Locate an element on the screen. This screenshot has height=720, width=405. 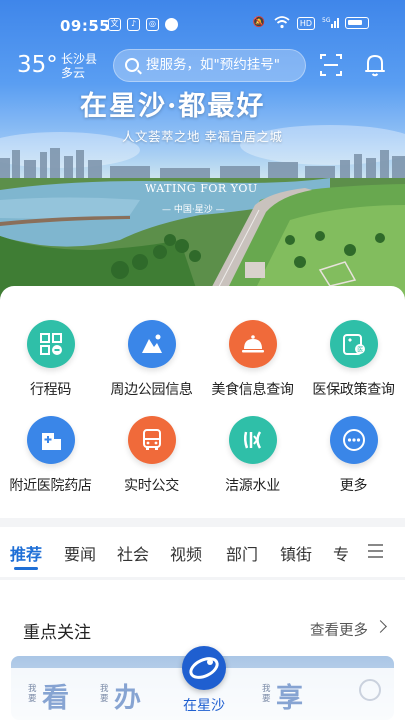
weather-location: 长沙县 多云 is located at coordinates (79, 66).